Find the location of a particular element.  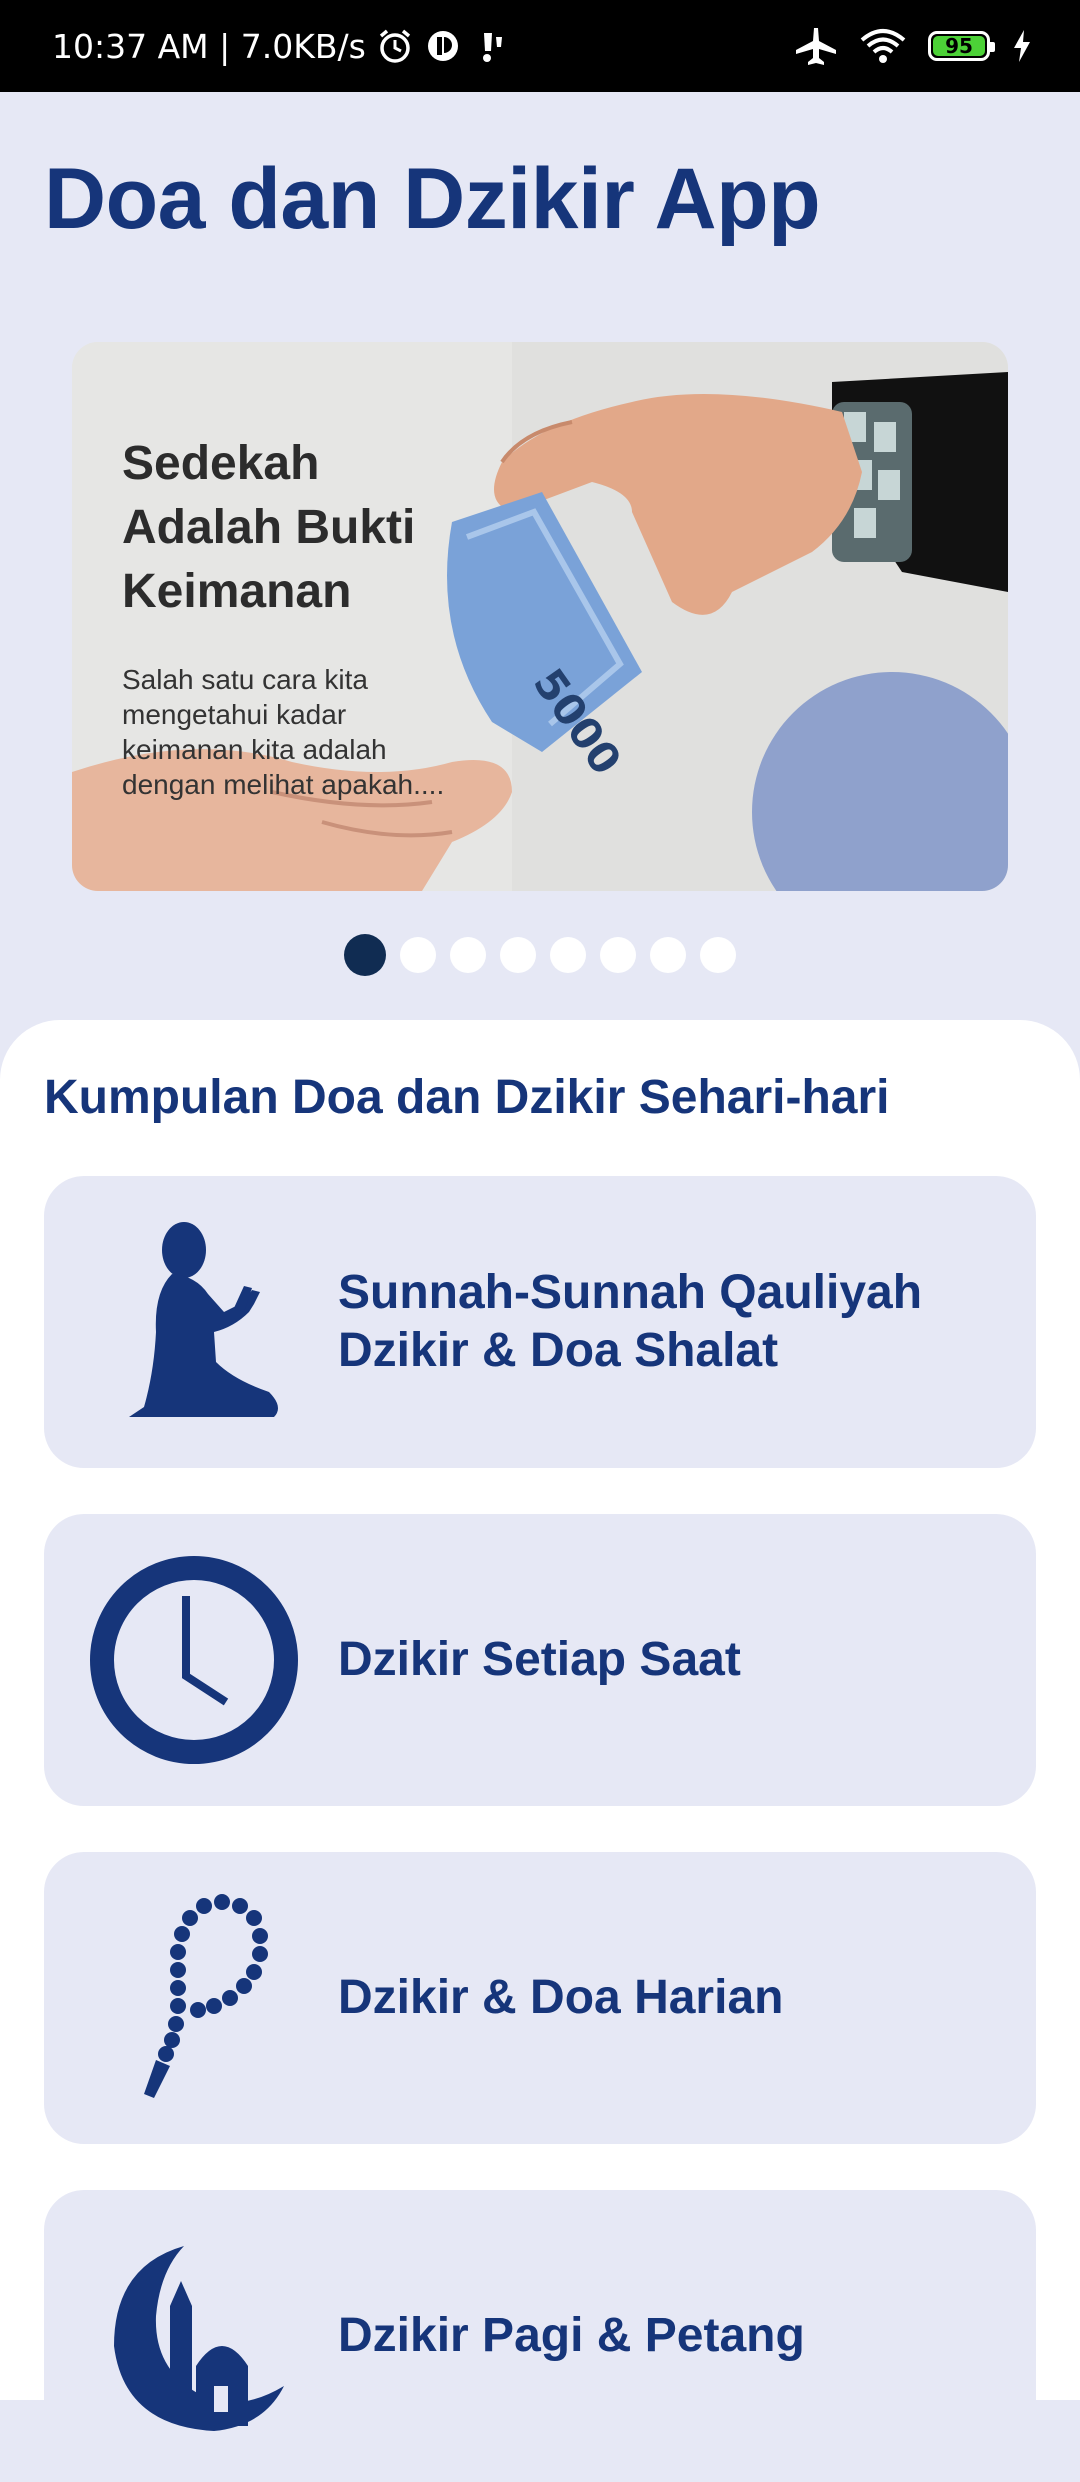

crescent-mosque-icon is located at coordinates (199, 2338).